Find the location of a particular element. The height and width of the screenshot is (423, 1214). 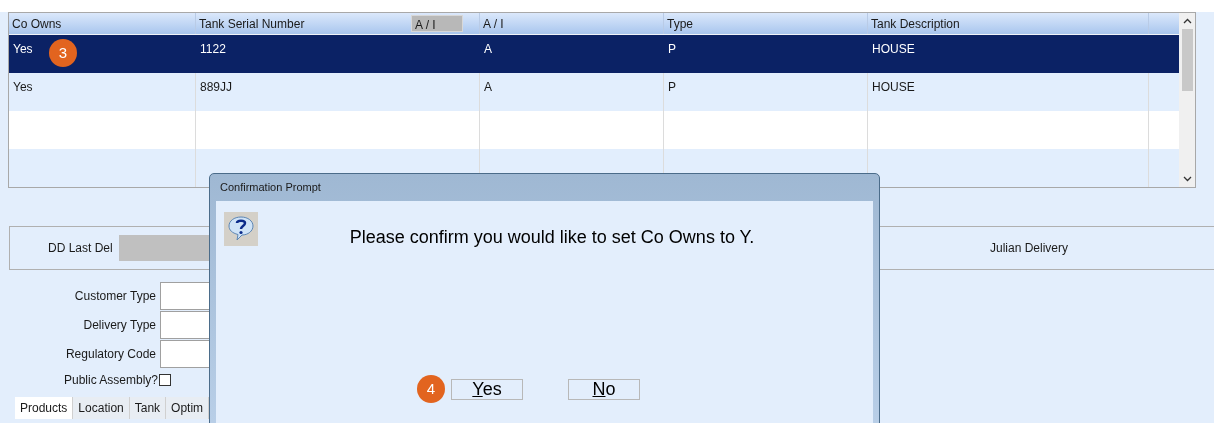

column-header: Co Owns is located at coordinates (102, 23).